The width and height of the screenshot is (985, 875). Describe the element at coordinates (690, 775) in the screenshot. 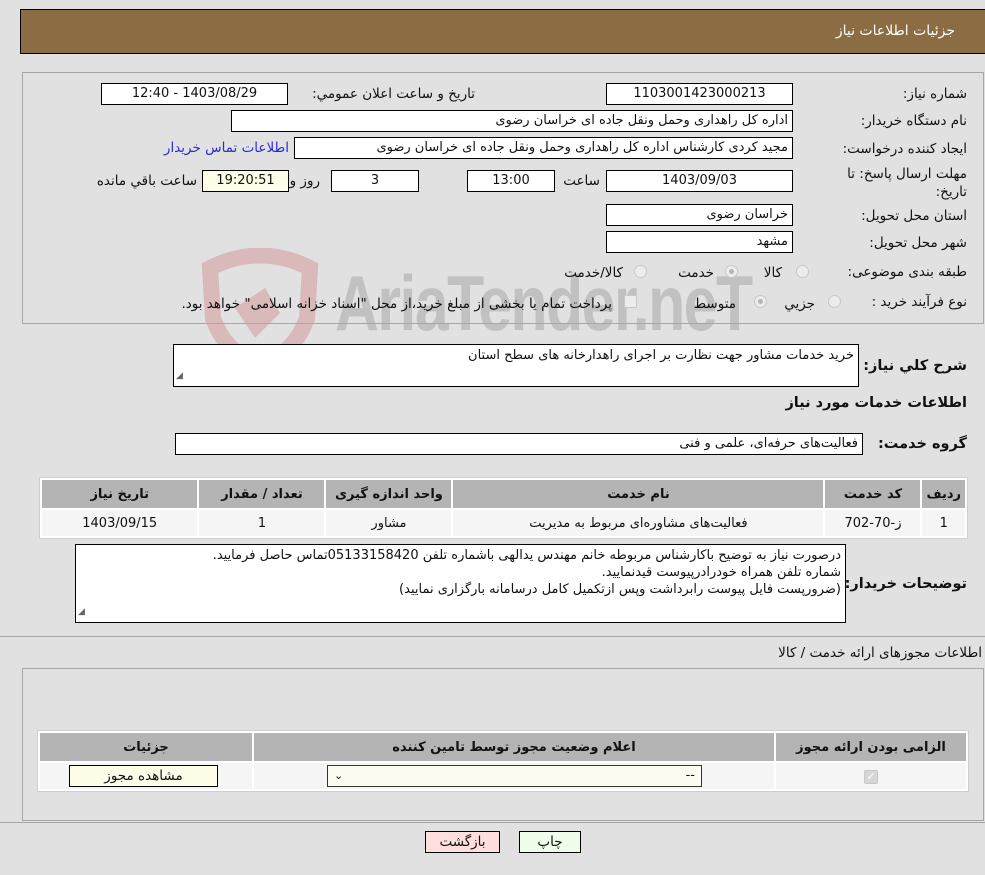

I see `permit-status-selected: --` at that location.